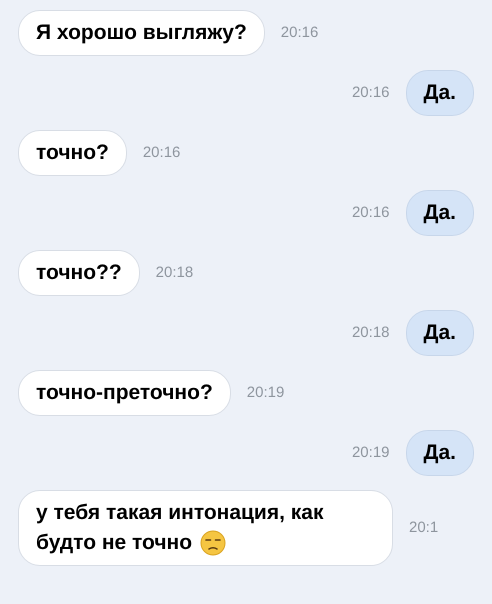 The image size is (492, 604). What do you see at coordinates (124, 393) in the screenshot?
I see `message-bubble: точно-преточно?` at bounding box center [124, 393].